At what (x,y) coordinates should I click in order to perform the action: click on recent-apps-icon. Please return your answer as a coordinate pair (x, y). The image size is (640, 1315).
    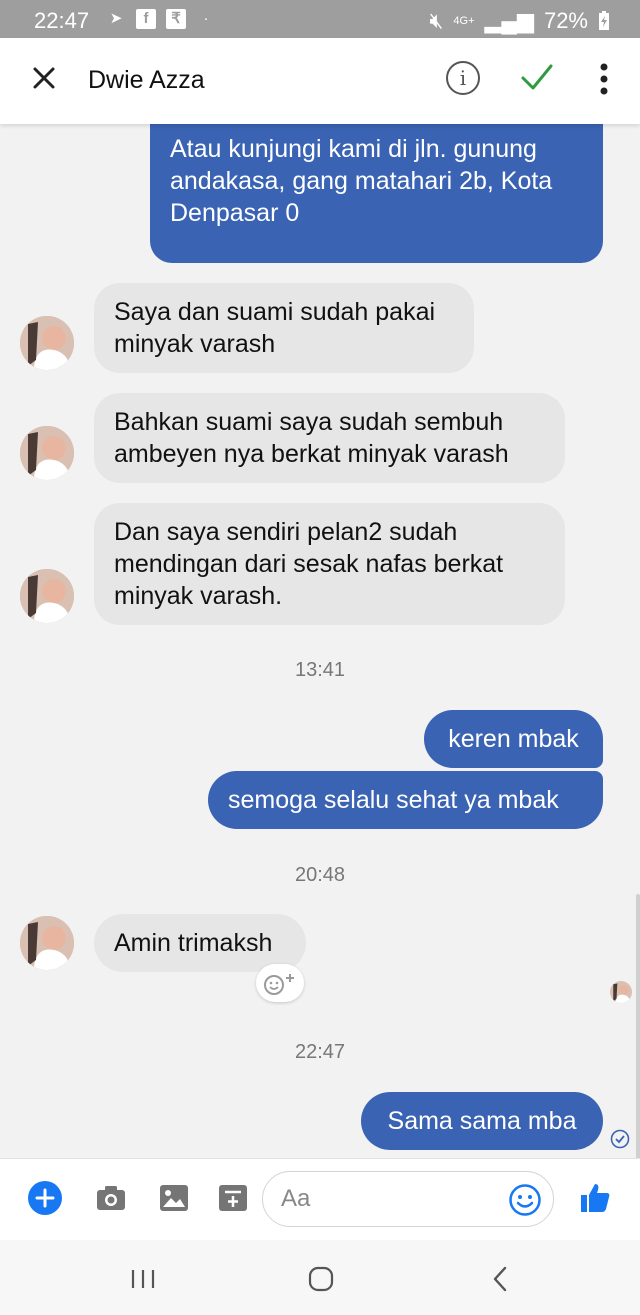
    Looking at the image, I should click on (143, 1279).